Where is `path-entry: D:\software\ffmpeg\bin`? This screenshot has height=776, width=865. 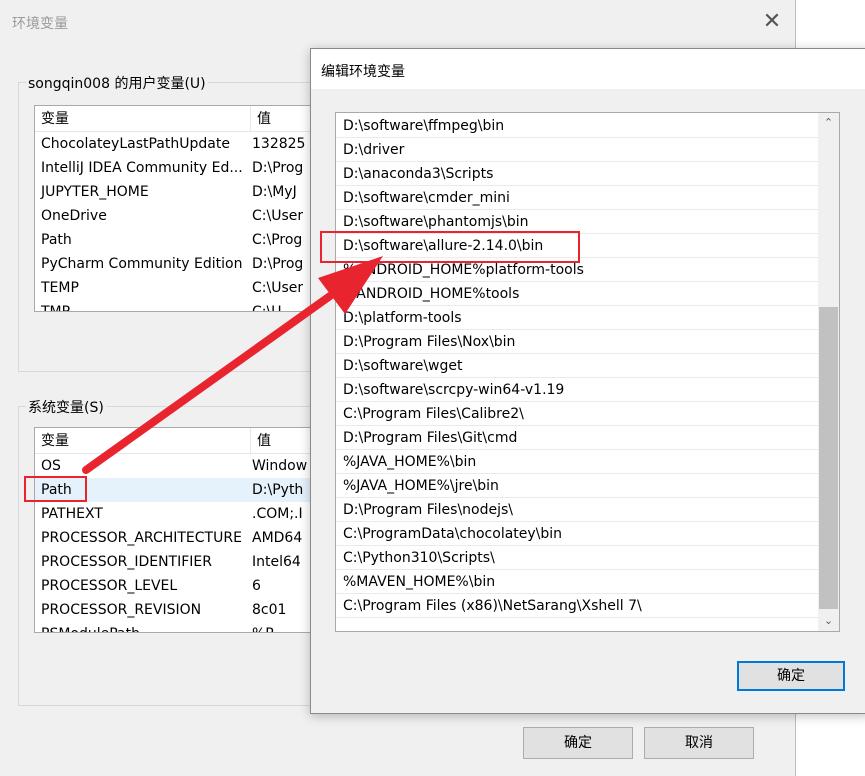 path-entry: D:\software\ffmpeg\bin is located at coordinates (577, 126).